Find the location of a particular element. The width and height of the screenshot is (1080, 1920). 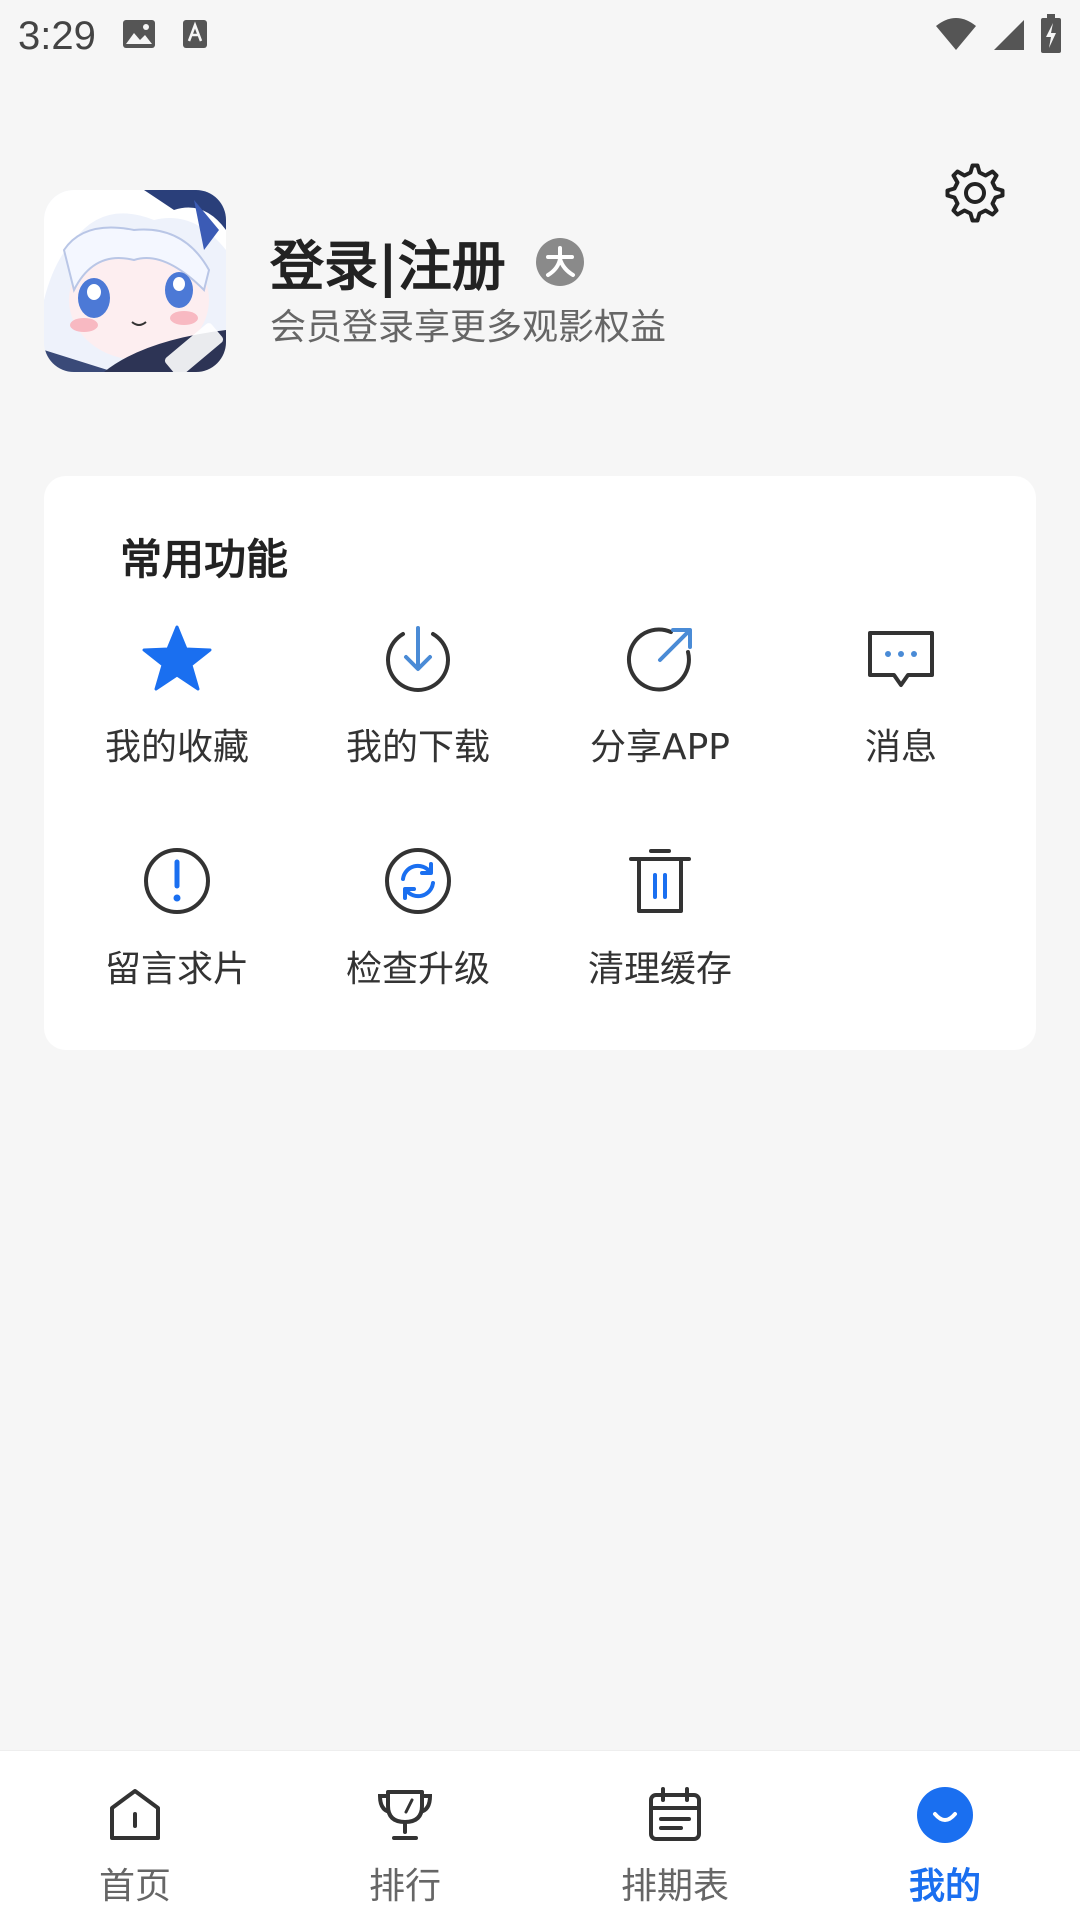

check-update-label: 检查升级 is located at coordinates (417, 969).